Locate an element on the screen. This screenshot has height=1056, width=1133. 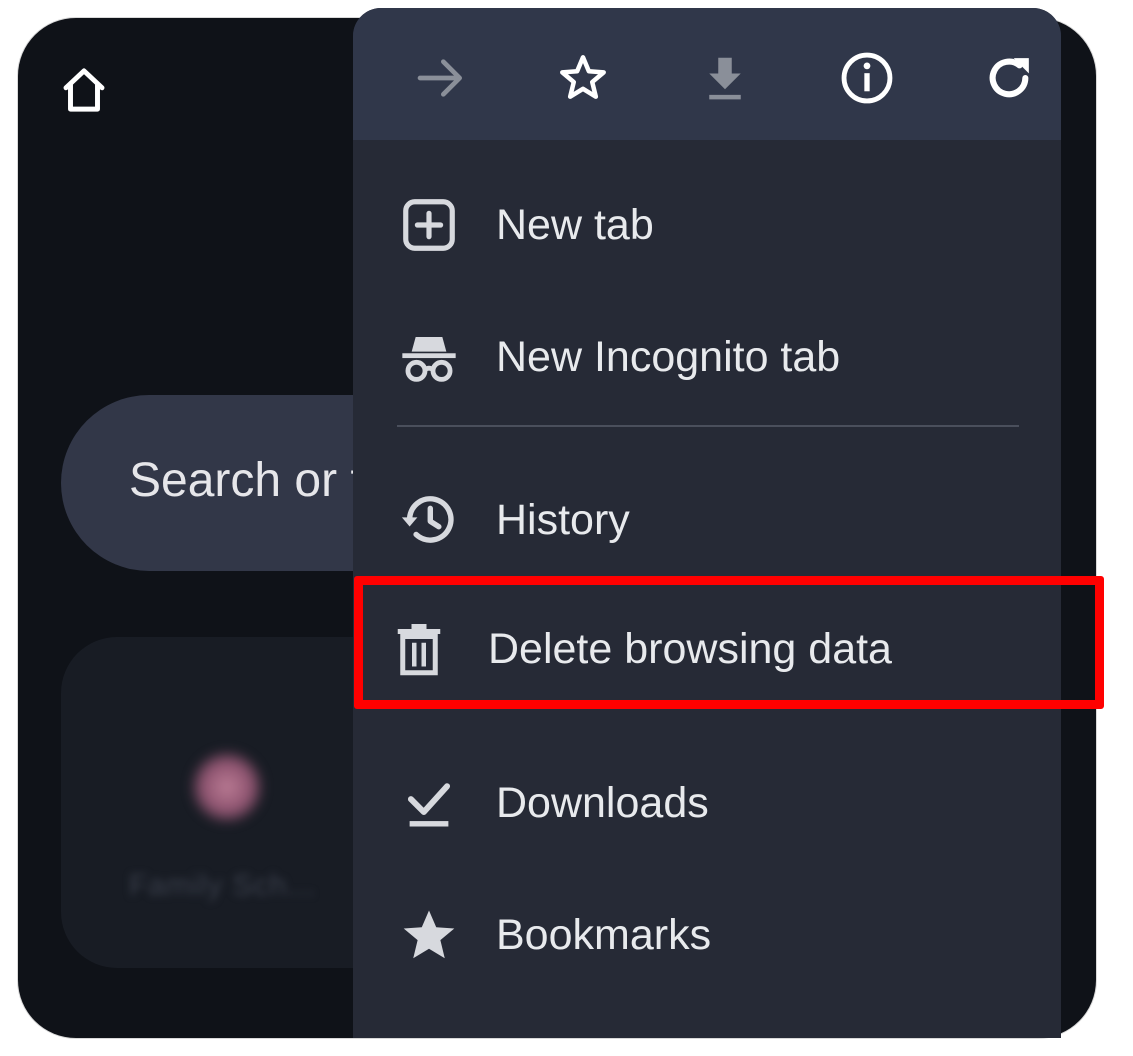
downloads-check-icon is located at coordinates (429, 803).